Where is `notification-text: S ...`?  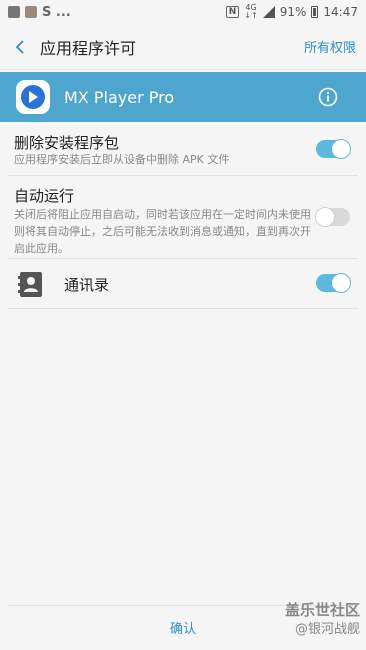 notification-text: S ... is located at coordinates (56, 12).